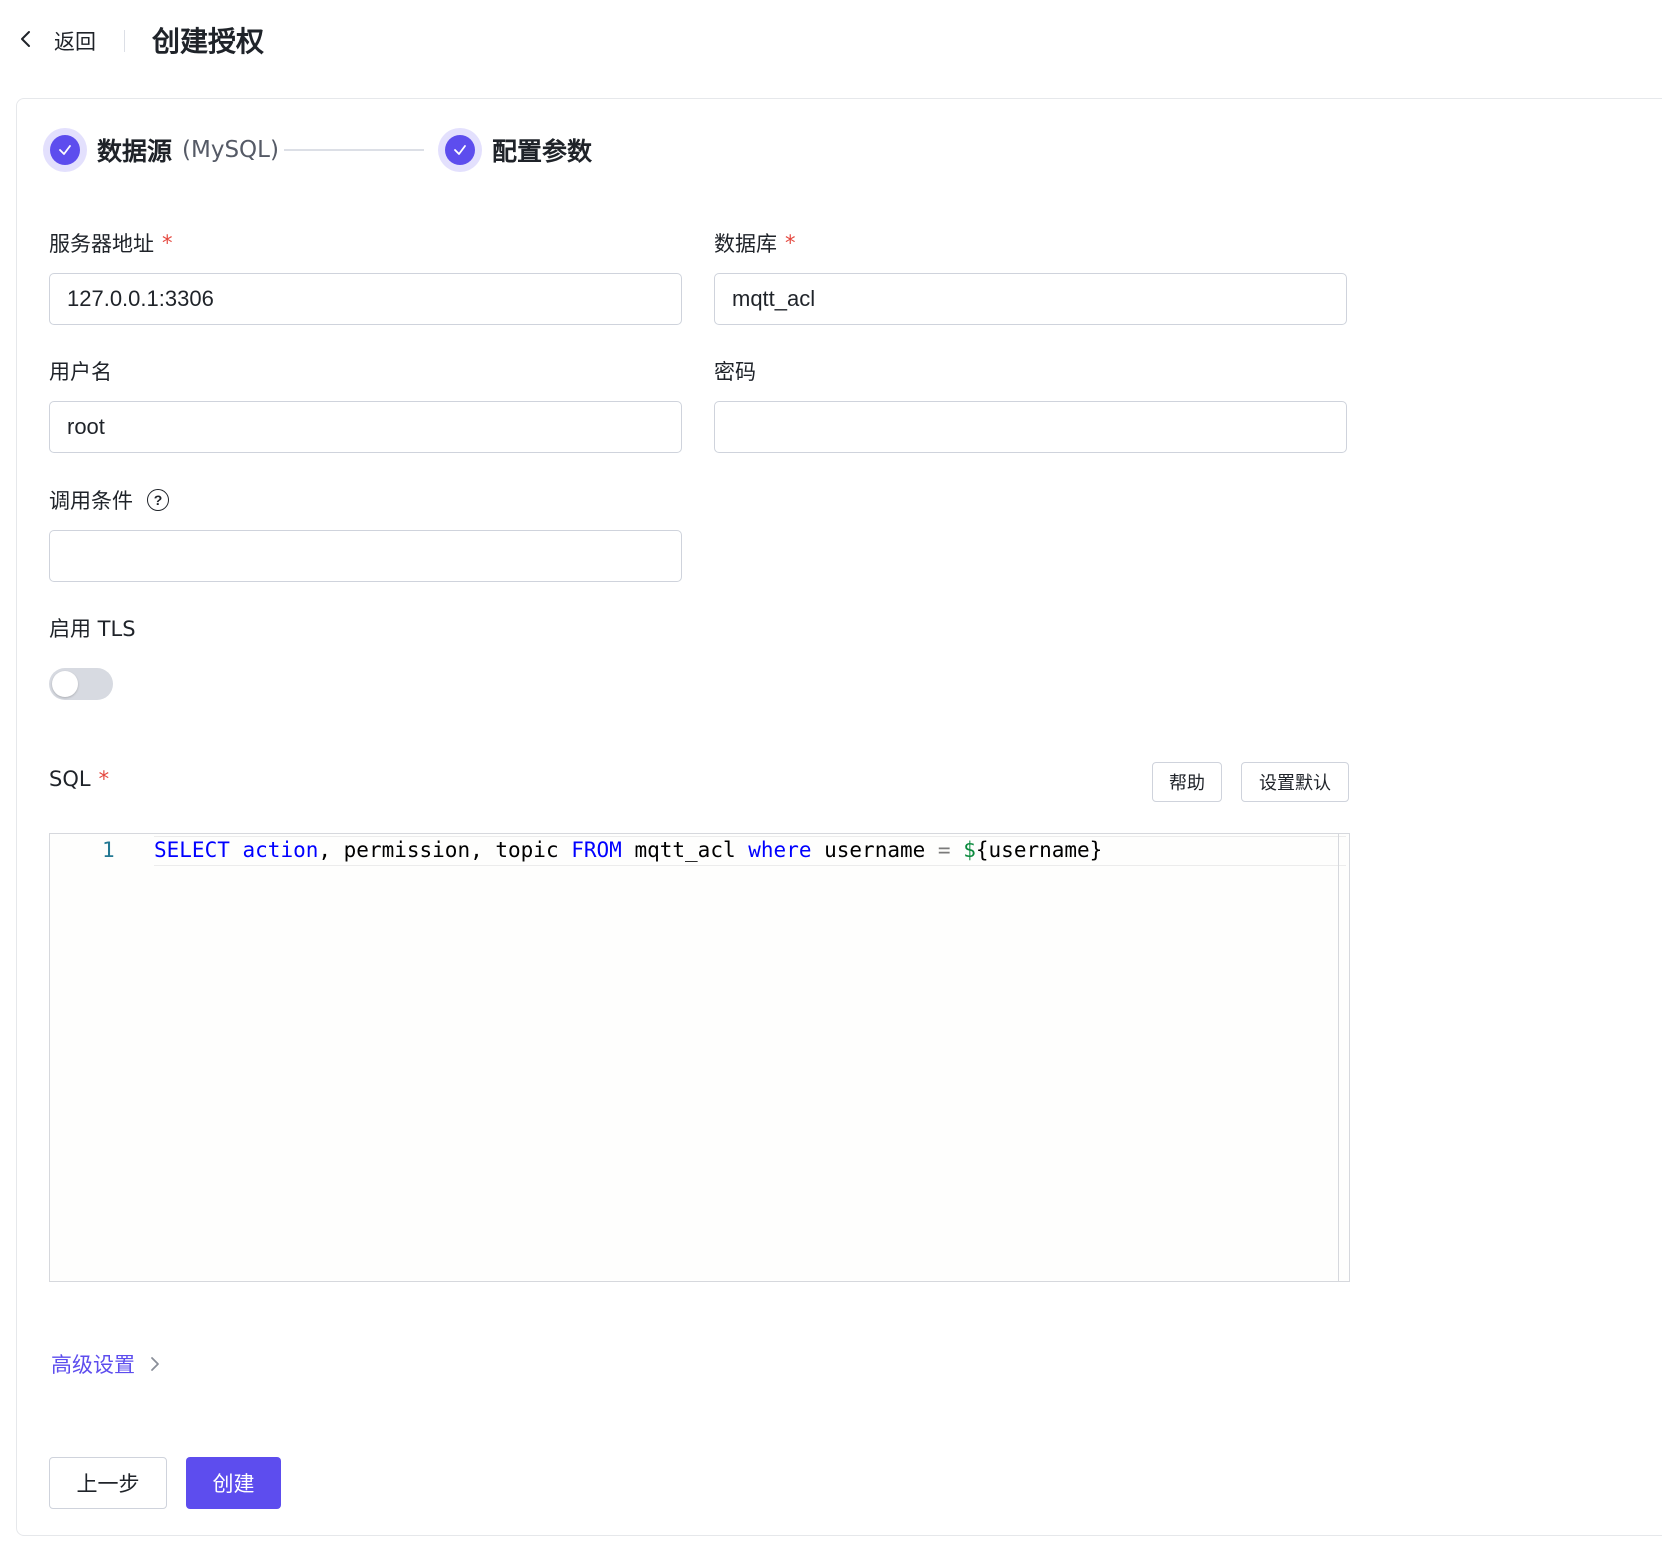  Describe the element at coordinates (81, 684) in the screenshot. I see `tls-toggle` at that location.